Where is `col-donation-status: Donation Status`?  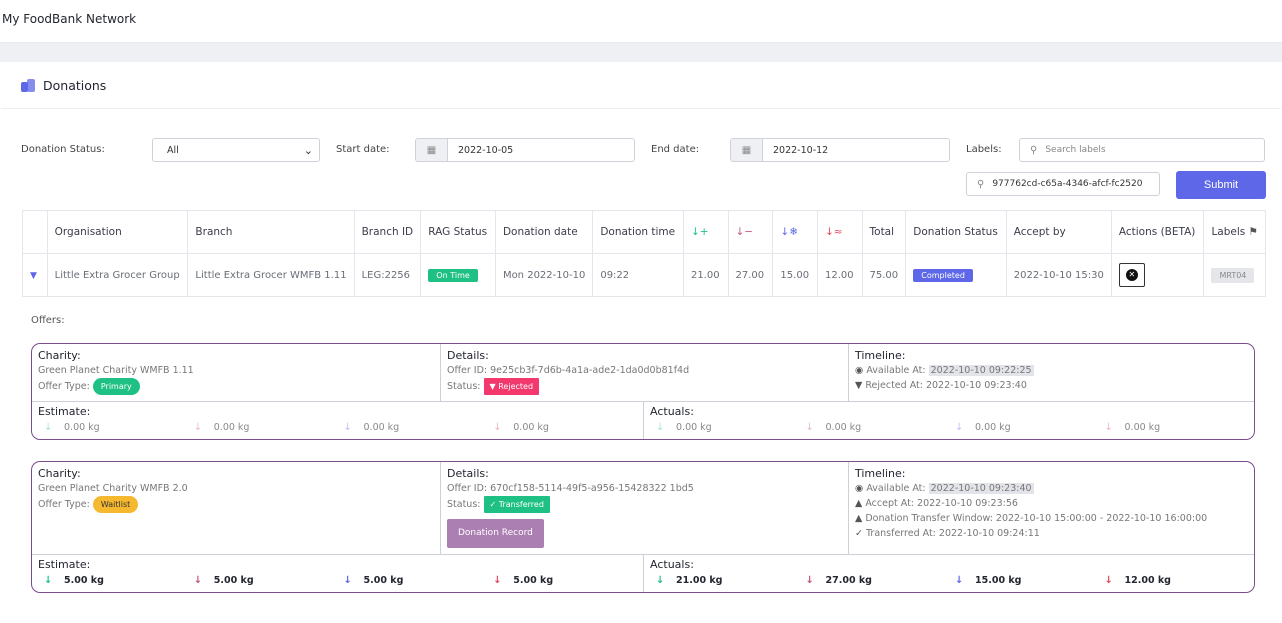 col-donation-status: Donation Status is located at coordinates (956, 232).